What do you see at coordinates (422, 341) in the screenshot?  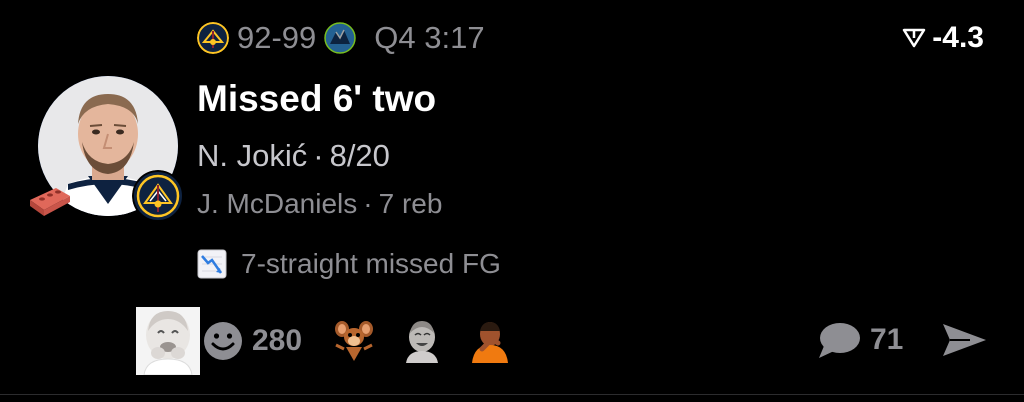 I see `baby-grin-sticker` at bounding box center [422, 341].